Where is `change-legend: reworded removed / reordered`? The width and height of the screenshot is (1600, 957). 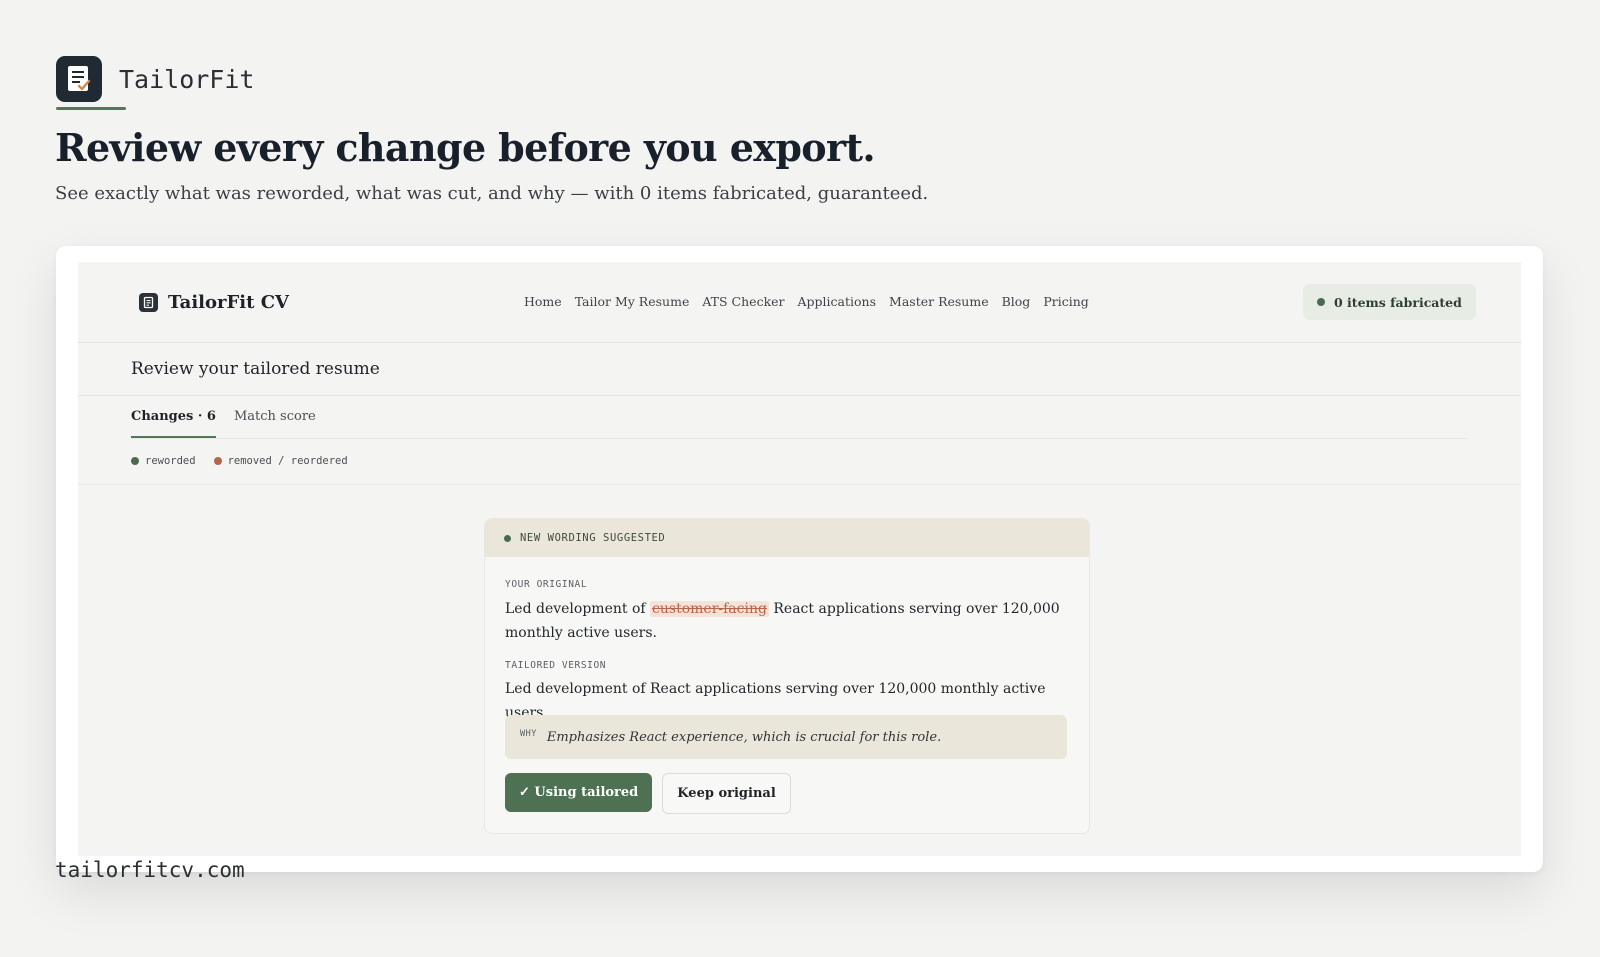 change-legend: reworded removed / reordered is located at coordinates (239, 461).